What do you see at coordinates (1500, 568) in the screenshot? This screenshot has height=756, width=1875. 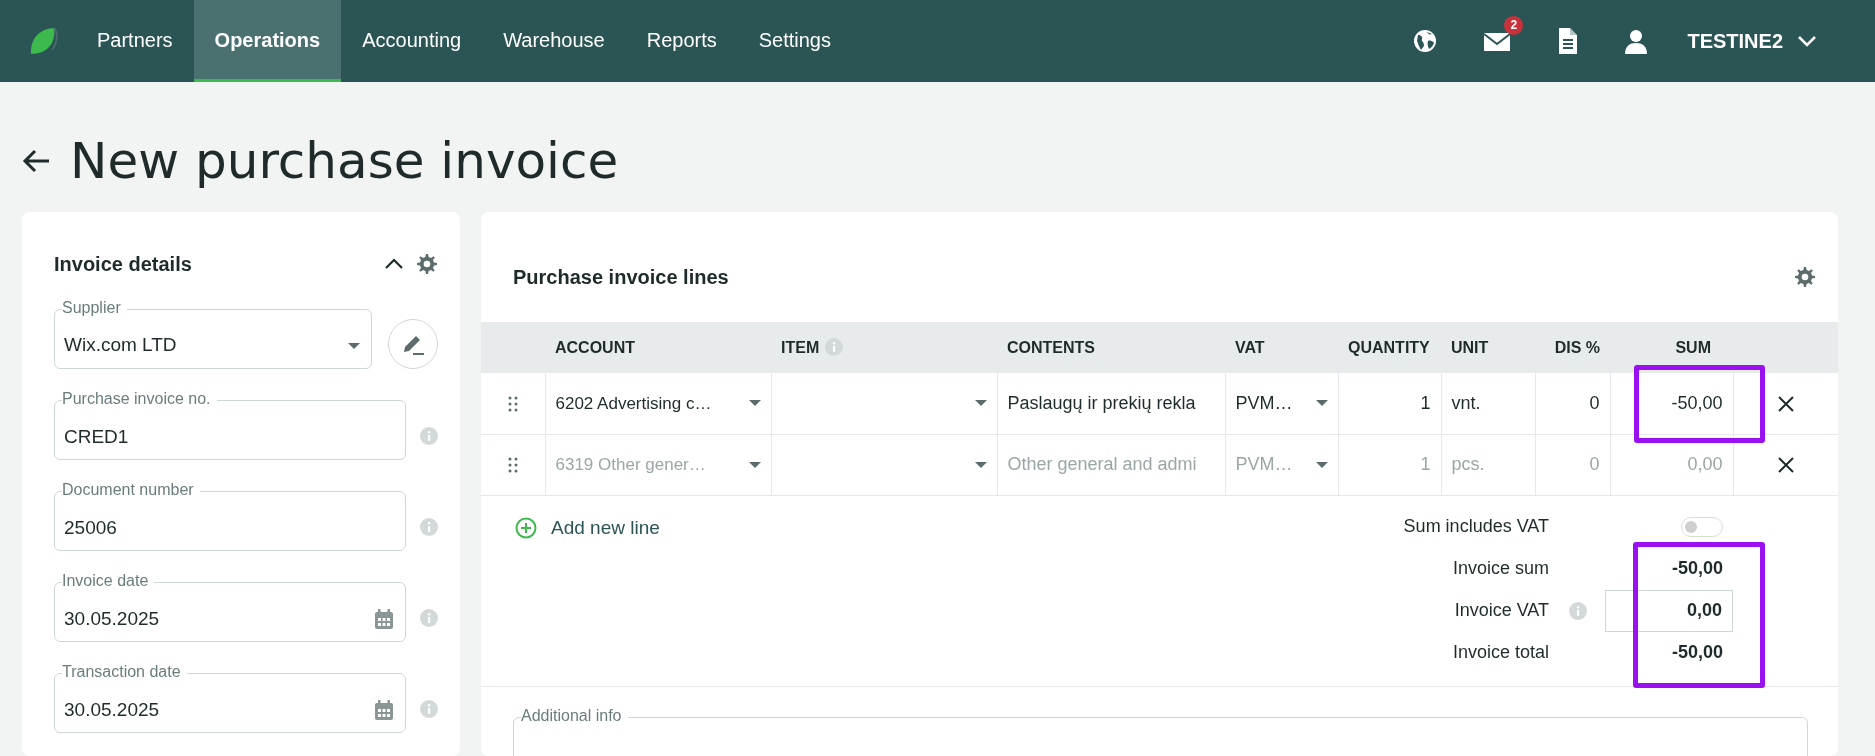 I see `total-label: Invoice sum` at bounding box center [1500, 568].